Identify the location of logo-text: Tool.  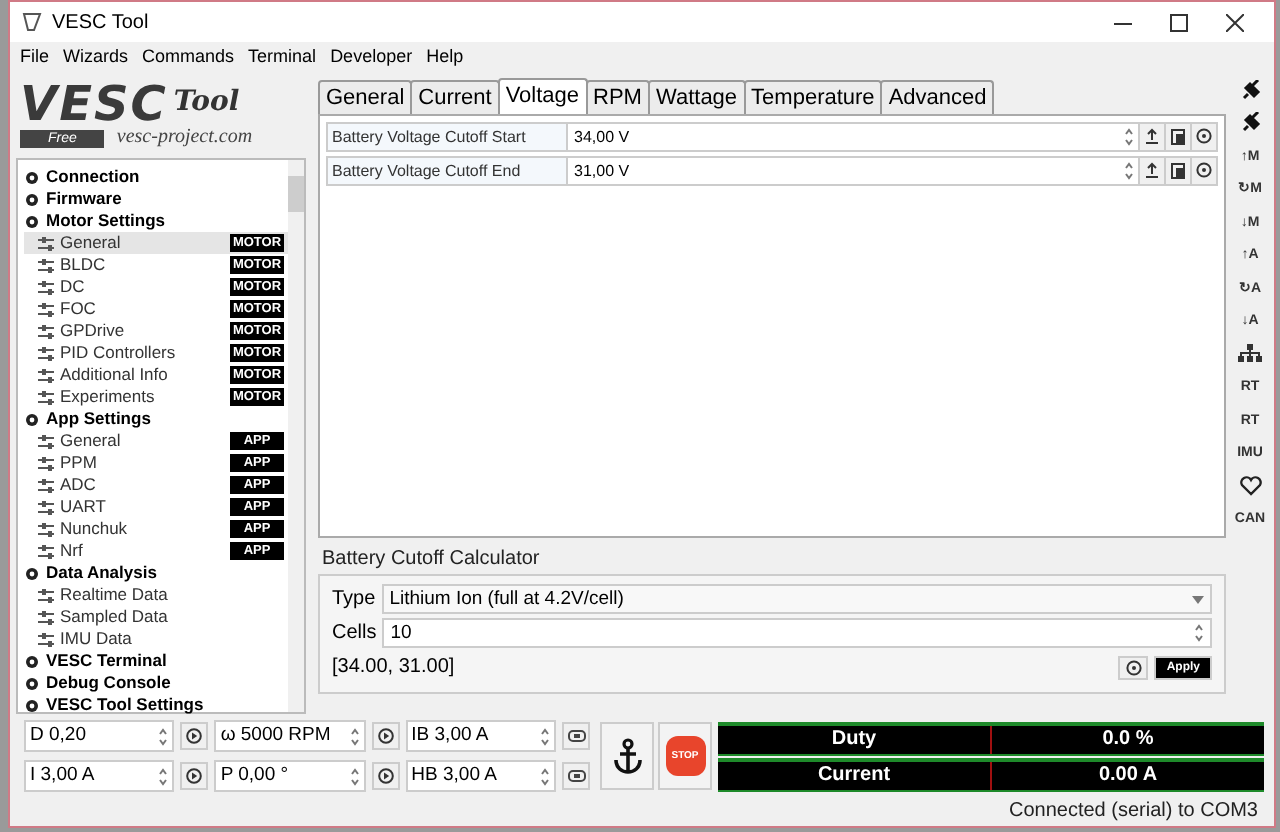
(206, 102).